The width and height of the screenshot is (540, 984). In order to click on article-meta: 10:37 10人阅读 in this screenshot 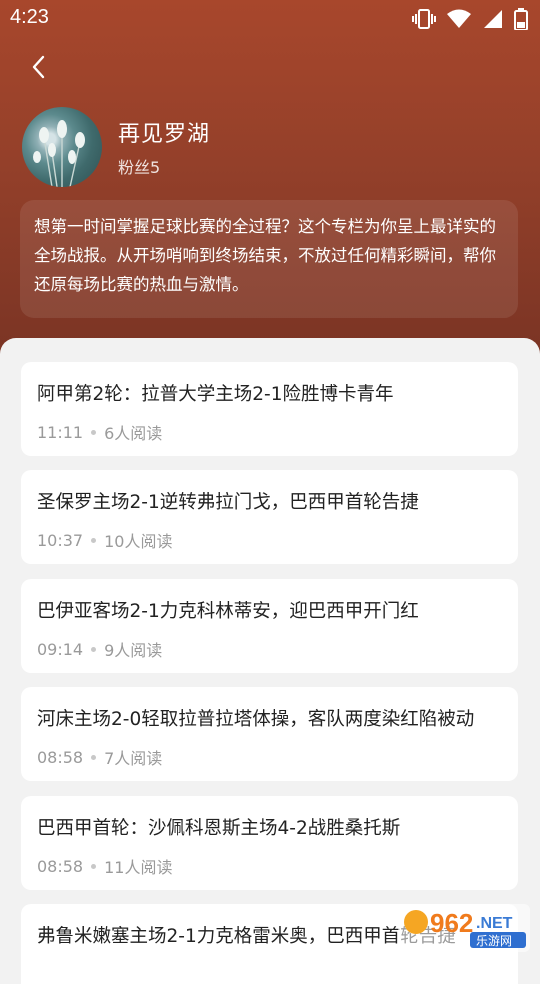, I will do `click(104, 540)`.